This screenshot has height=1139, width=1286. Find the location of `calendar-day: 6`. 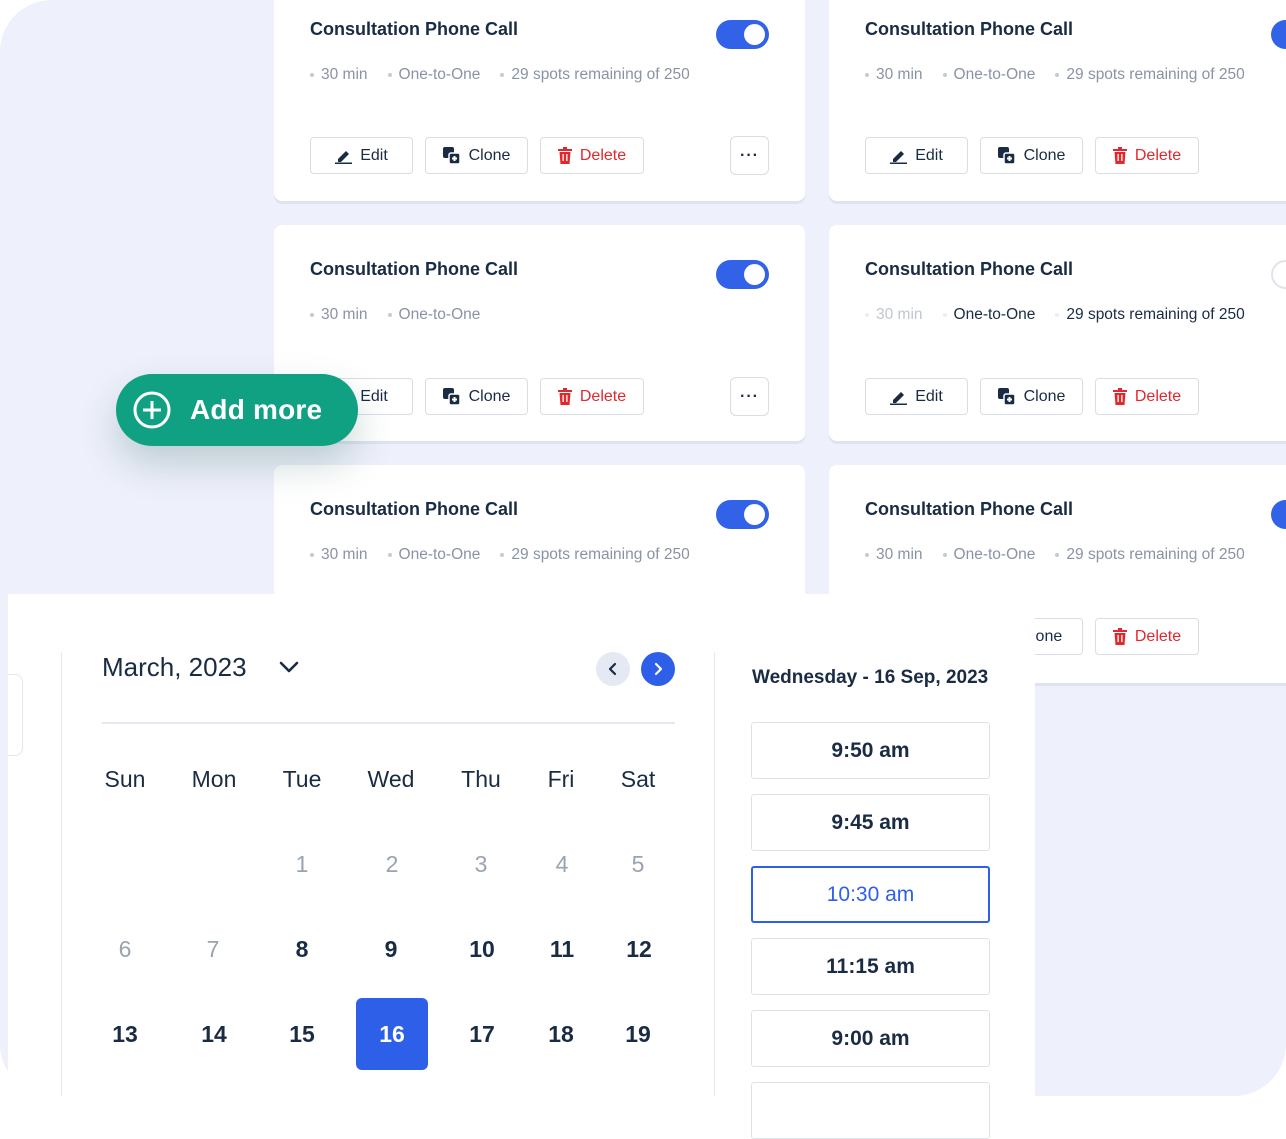

calendar-day: 6 is located at coordinates (125, 949).